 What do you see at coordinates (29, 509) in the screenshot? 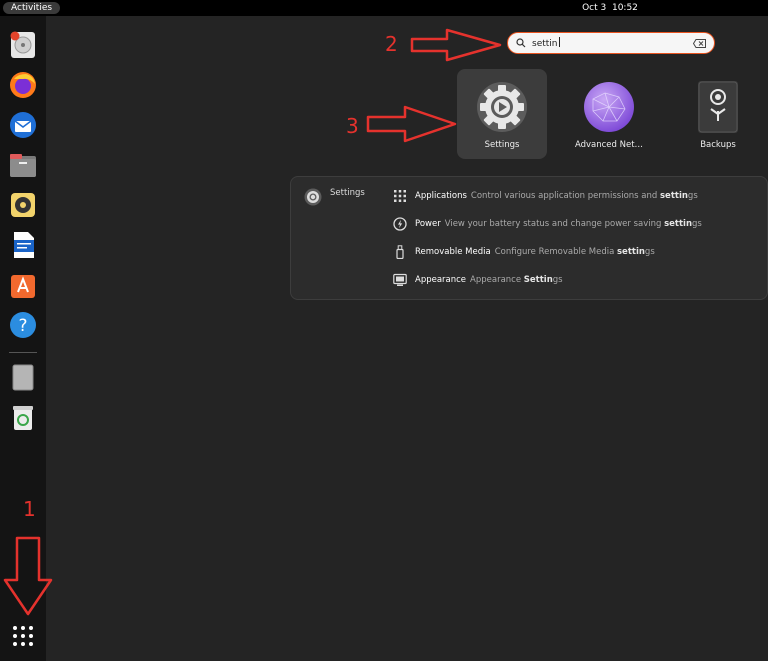
I see `annotation-label-1: 1` at bounding box center [29, 509].